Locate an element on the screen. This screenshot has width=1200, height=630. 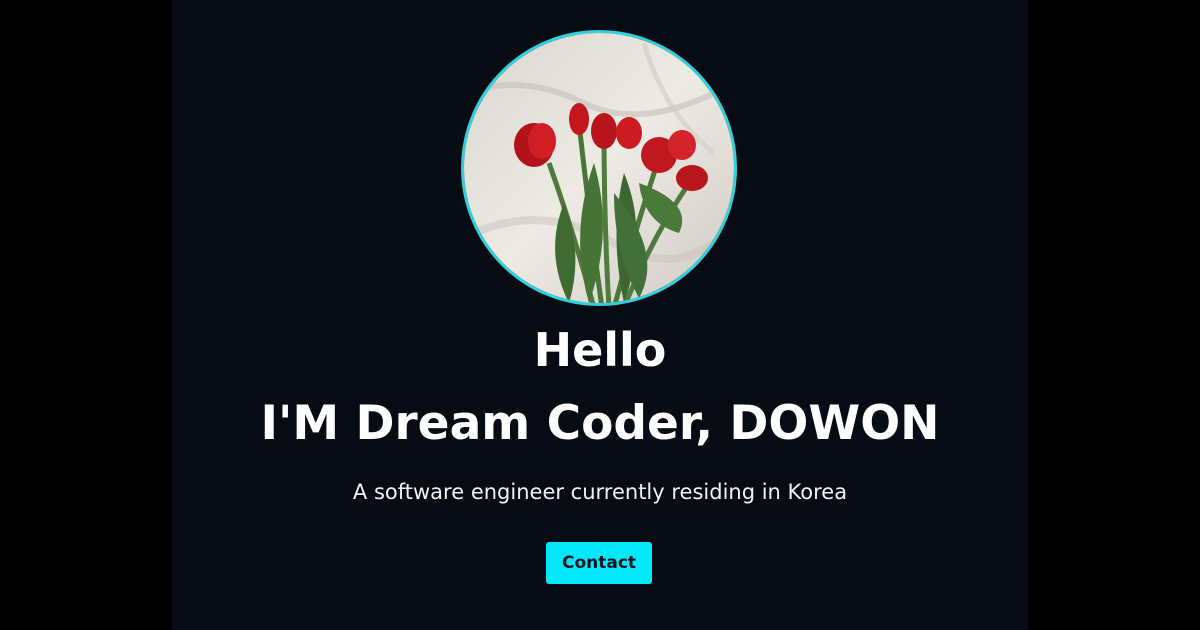
avatar is located at coordinates (599, 168).